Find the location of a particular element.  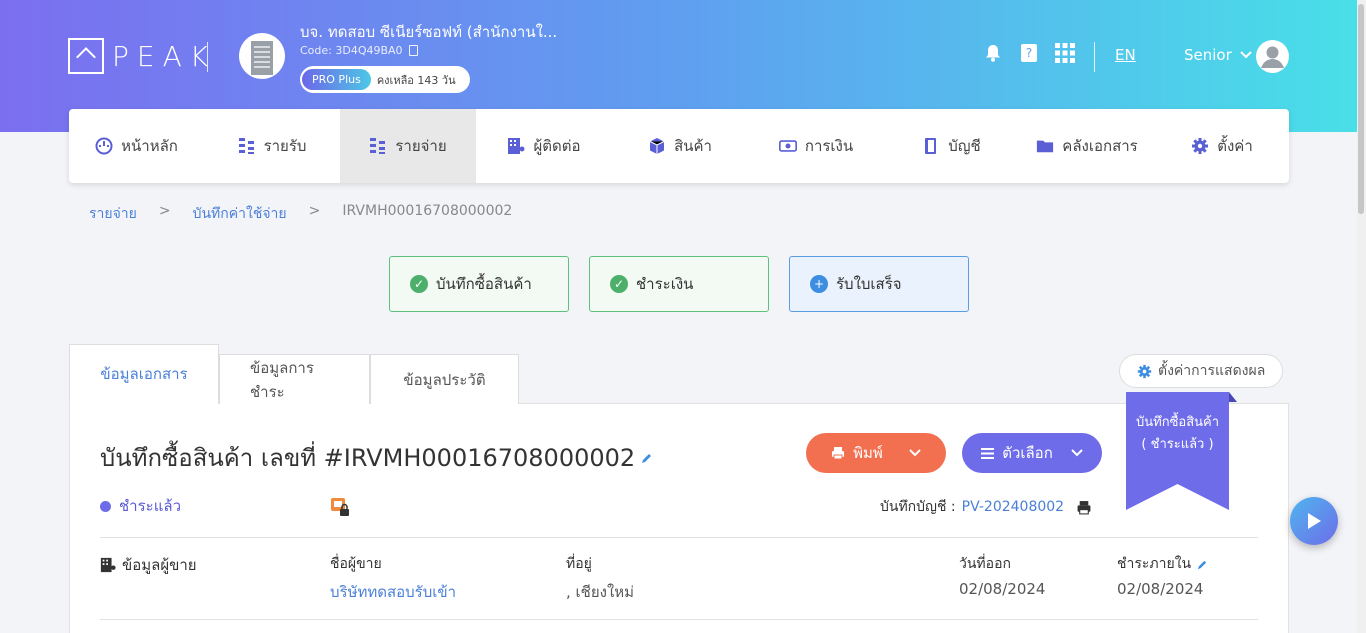

menu-icon is located at coordinates (988, 453).